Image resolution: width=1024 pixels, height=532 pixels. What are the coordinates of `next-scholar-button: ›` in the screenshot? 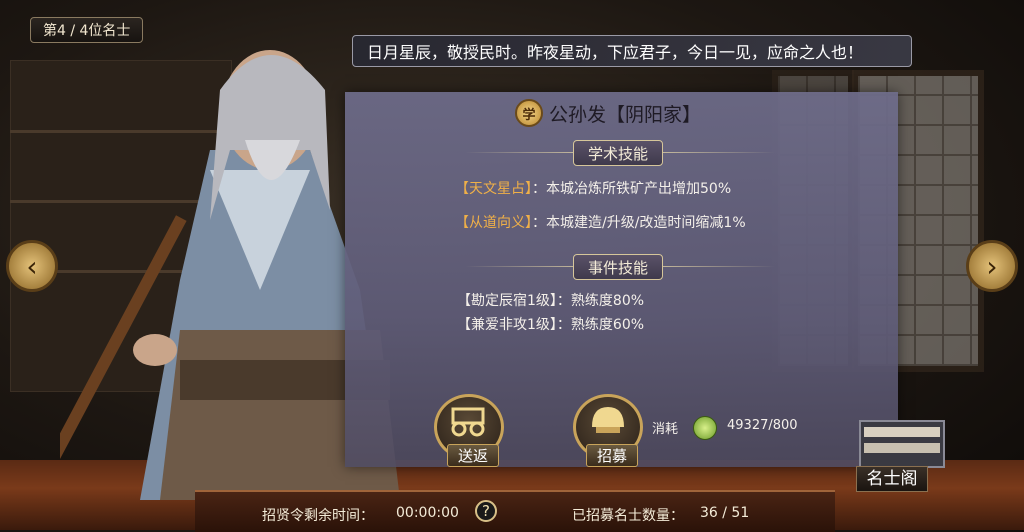 It's located at (992, 266).